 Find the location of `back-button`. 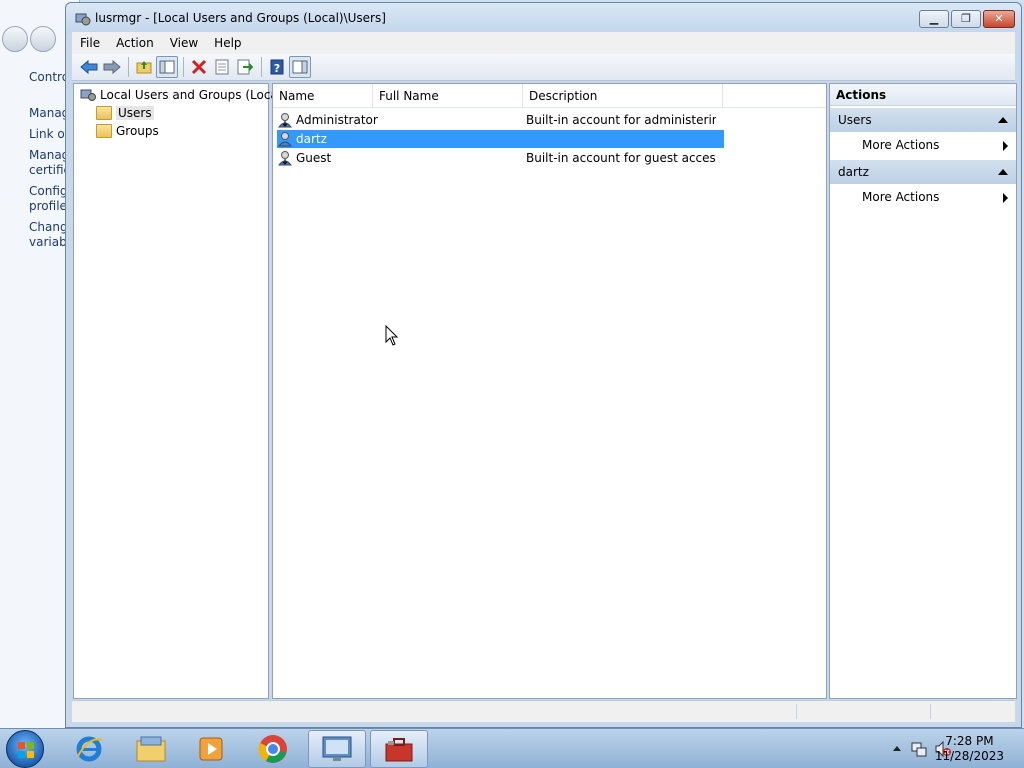

back-button is located at coordinates (89, 67).